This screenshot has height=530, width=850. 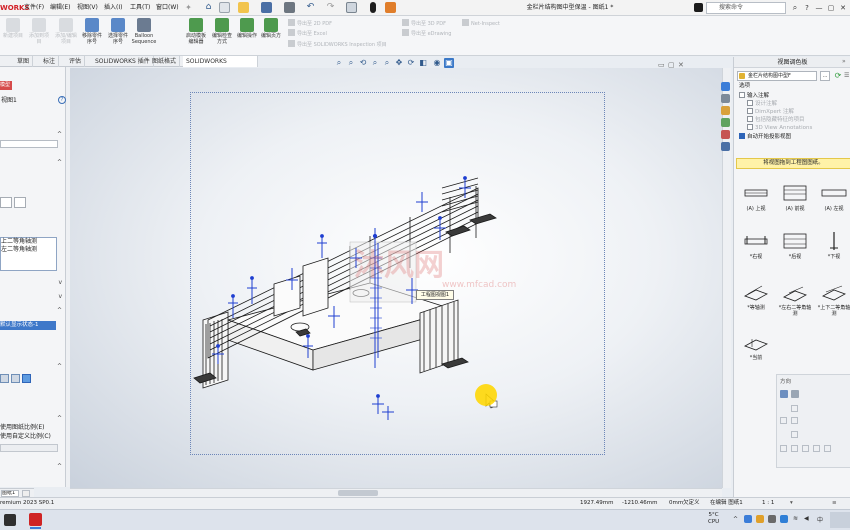 What do you see at coordinates (770, 112) in the screenshot?
I see `option-dimxpert-annotations: DimXpert 注解` at bounding box center [770, 112].